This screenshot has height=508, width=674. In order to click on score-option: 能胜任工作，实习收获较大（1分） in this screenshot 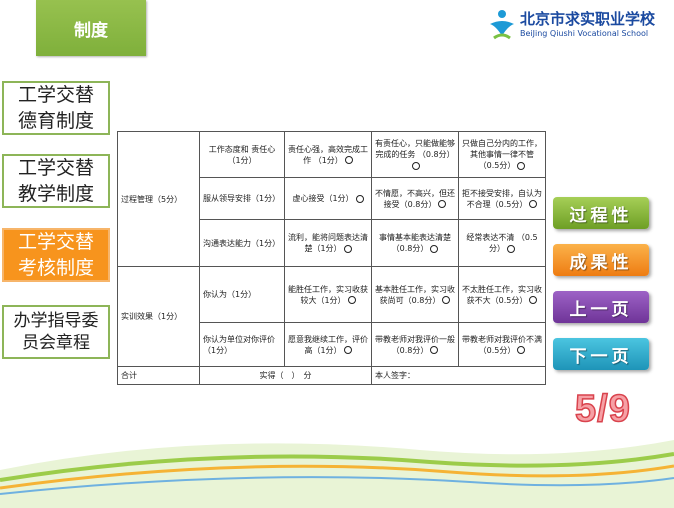, I will do `click(328, 294)`.